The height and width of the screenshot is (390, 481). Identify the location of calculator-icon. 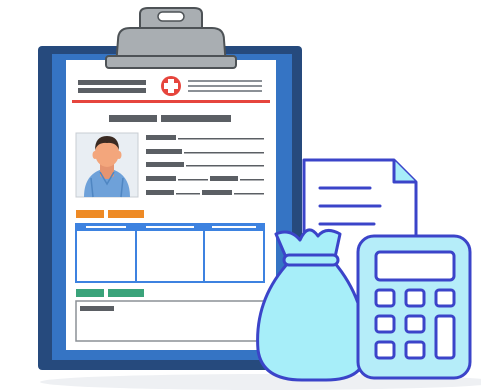
(414, 307).